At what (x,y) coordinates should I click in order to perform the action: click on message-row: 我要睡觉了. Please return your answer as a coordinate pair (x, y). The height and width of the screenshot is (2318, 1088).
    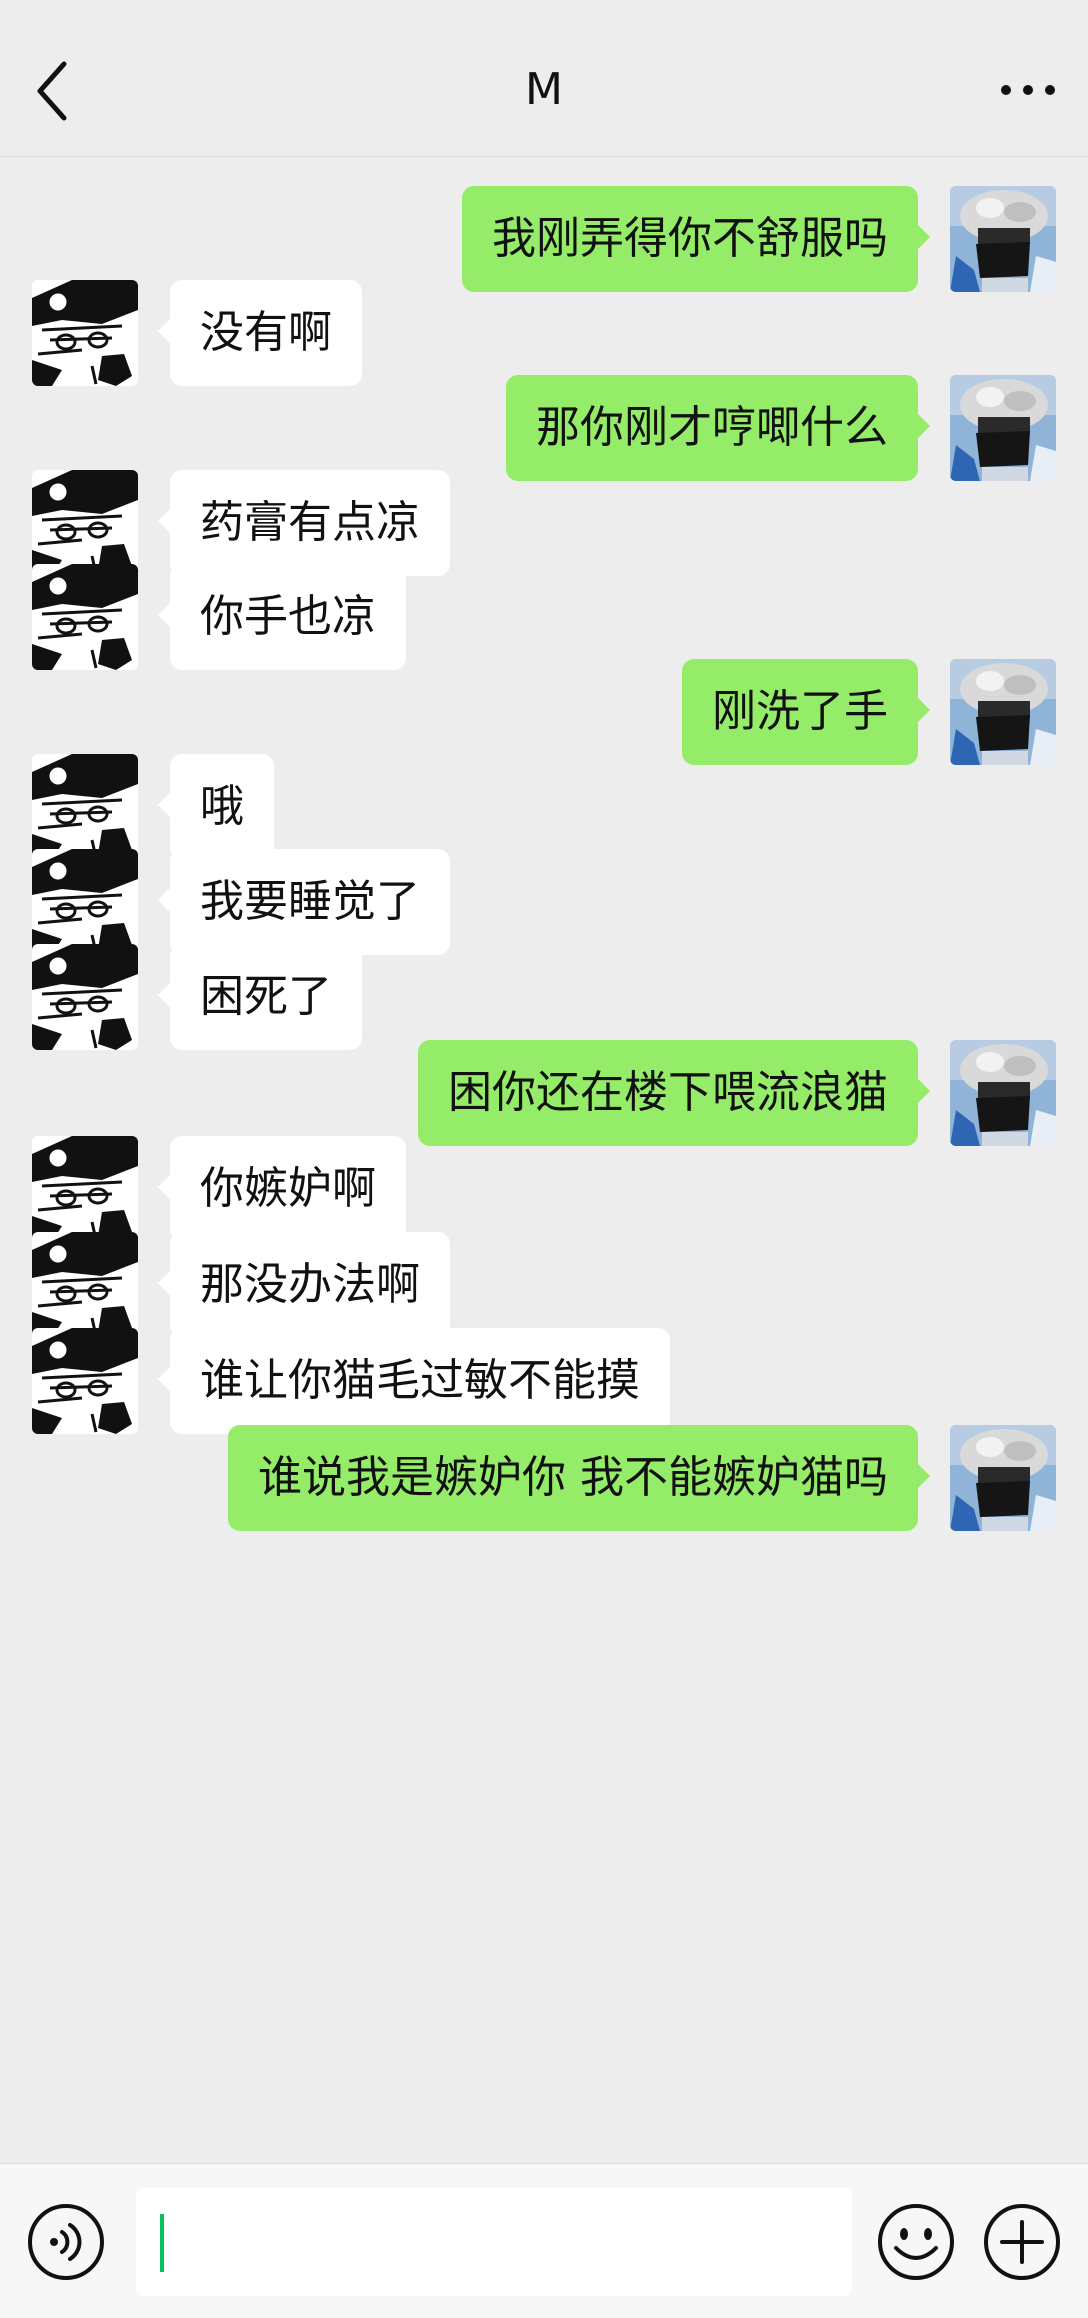
    Looking at the image, I should click on (544, 903).